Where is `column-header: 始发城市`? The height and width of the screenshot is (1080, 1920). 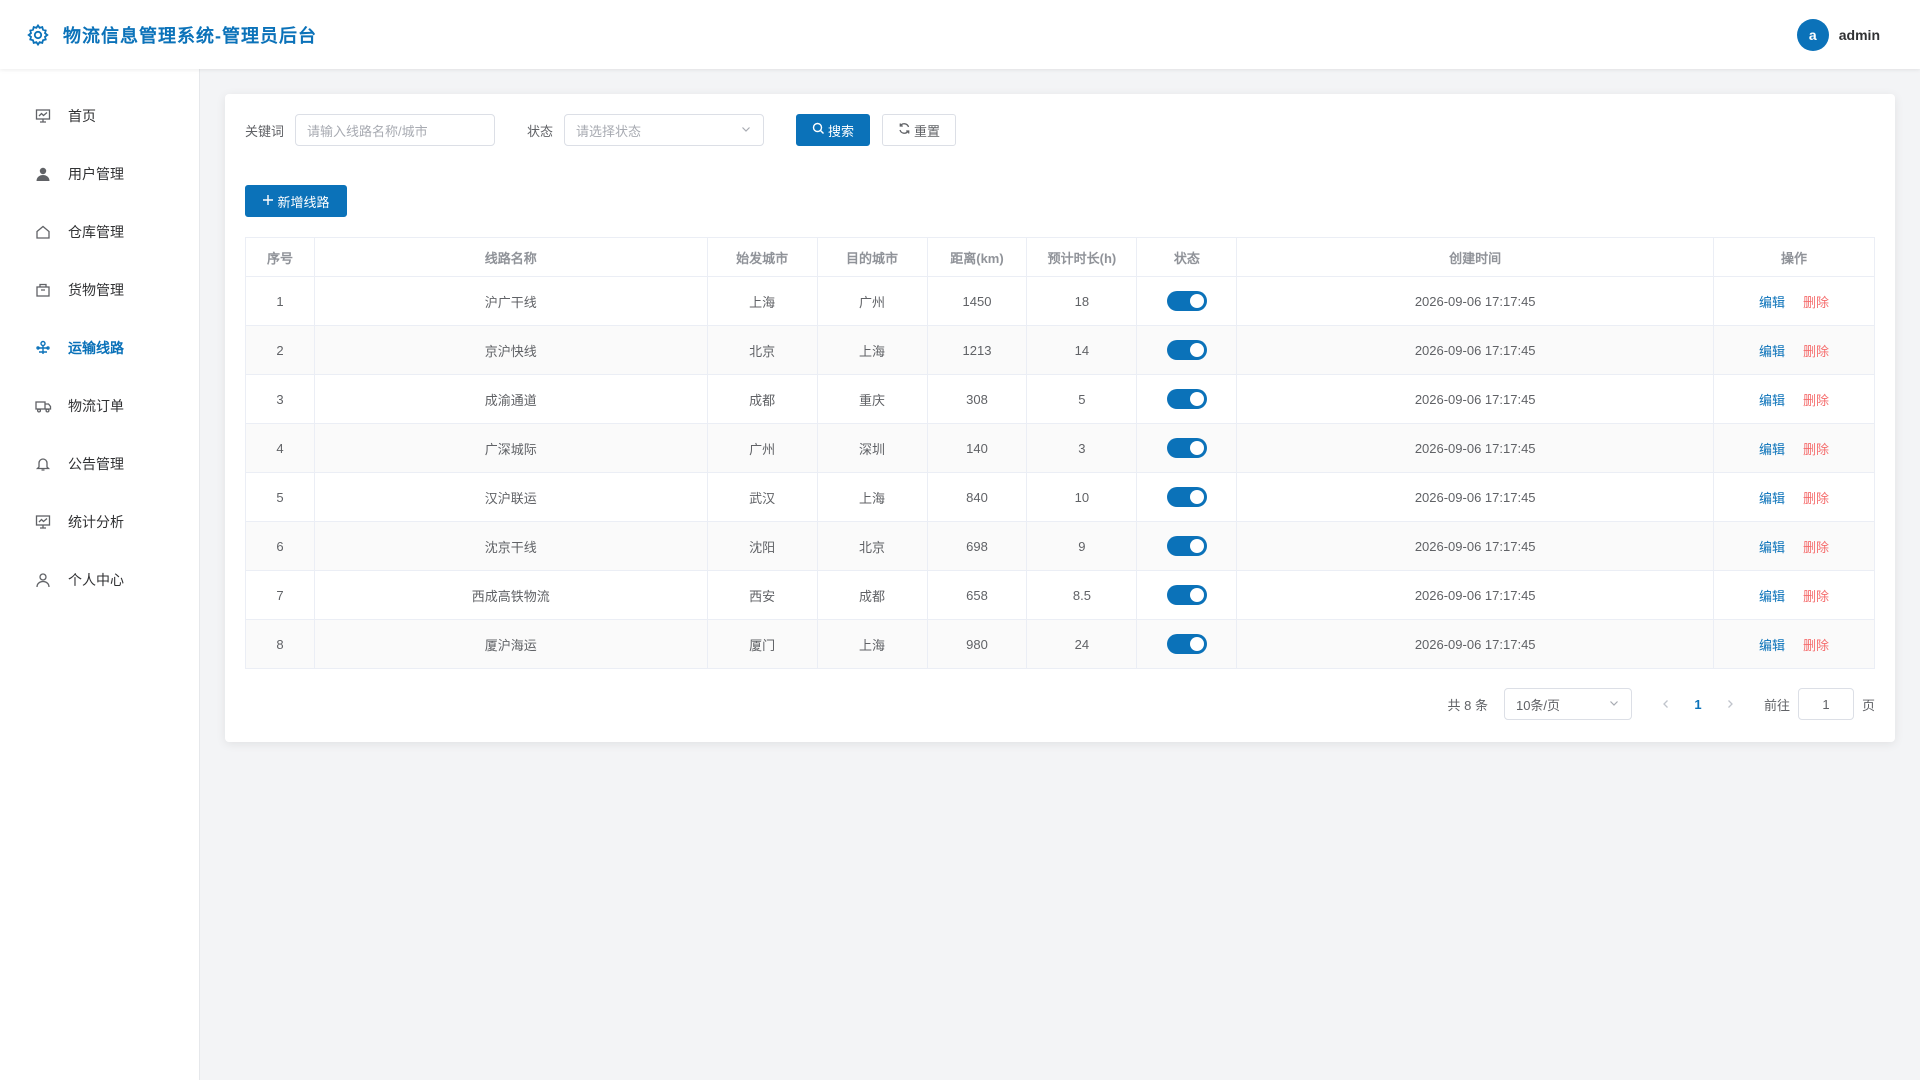 column-header: 始发城市 is located at coordinates (762, 257).